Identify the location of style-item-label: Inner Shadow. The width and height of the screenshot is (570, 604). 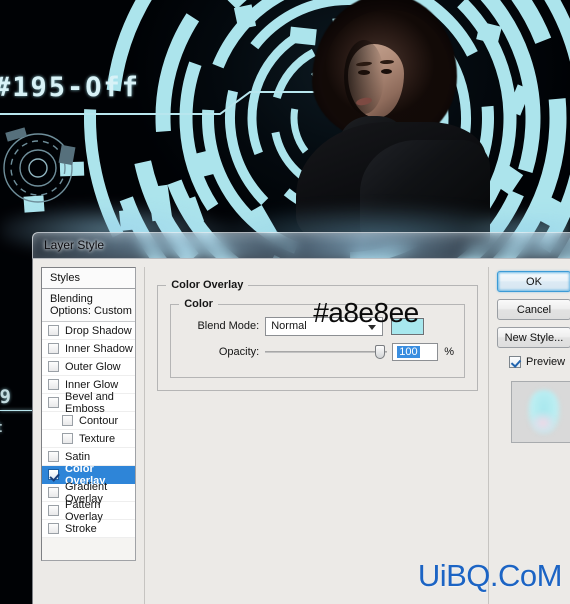
(99, 348).